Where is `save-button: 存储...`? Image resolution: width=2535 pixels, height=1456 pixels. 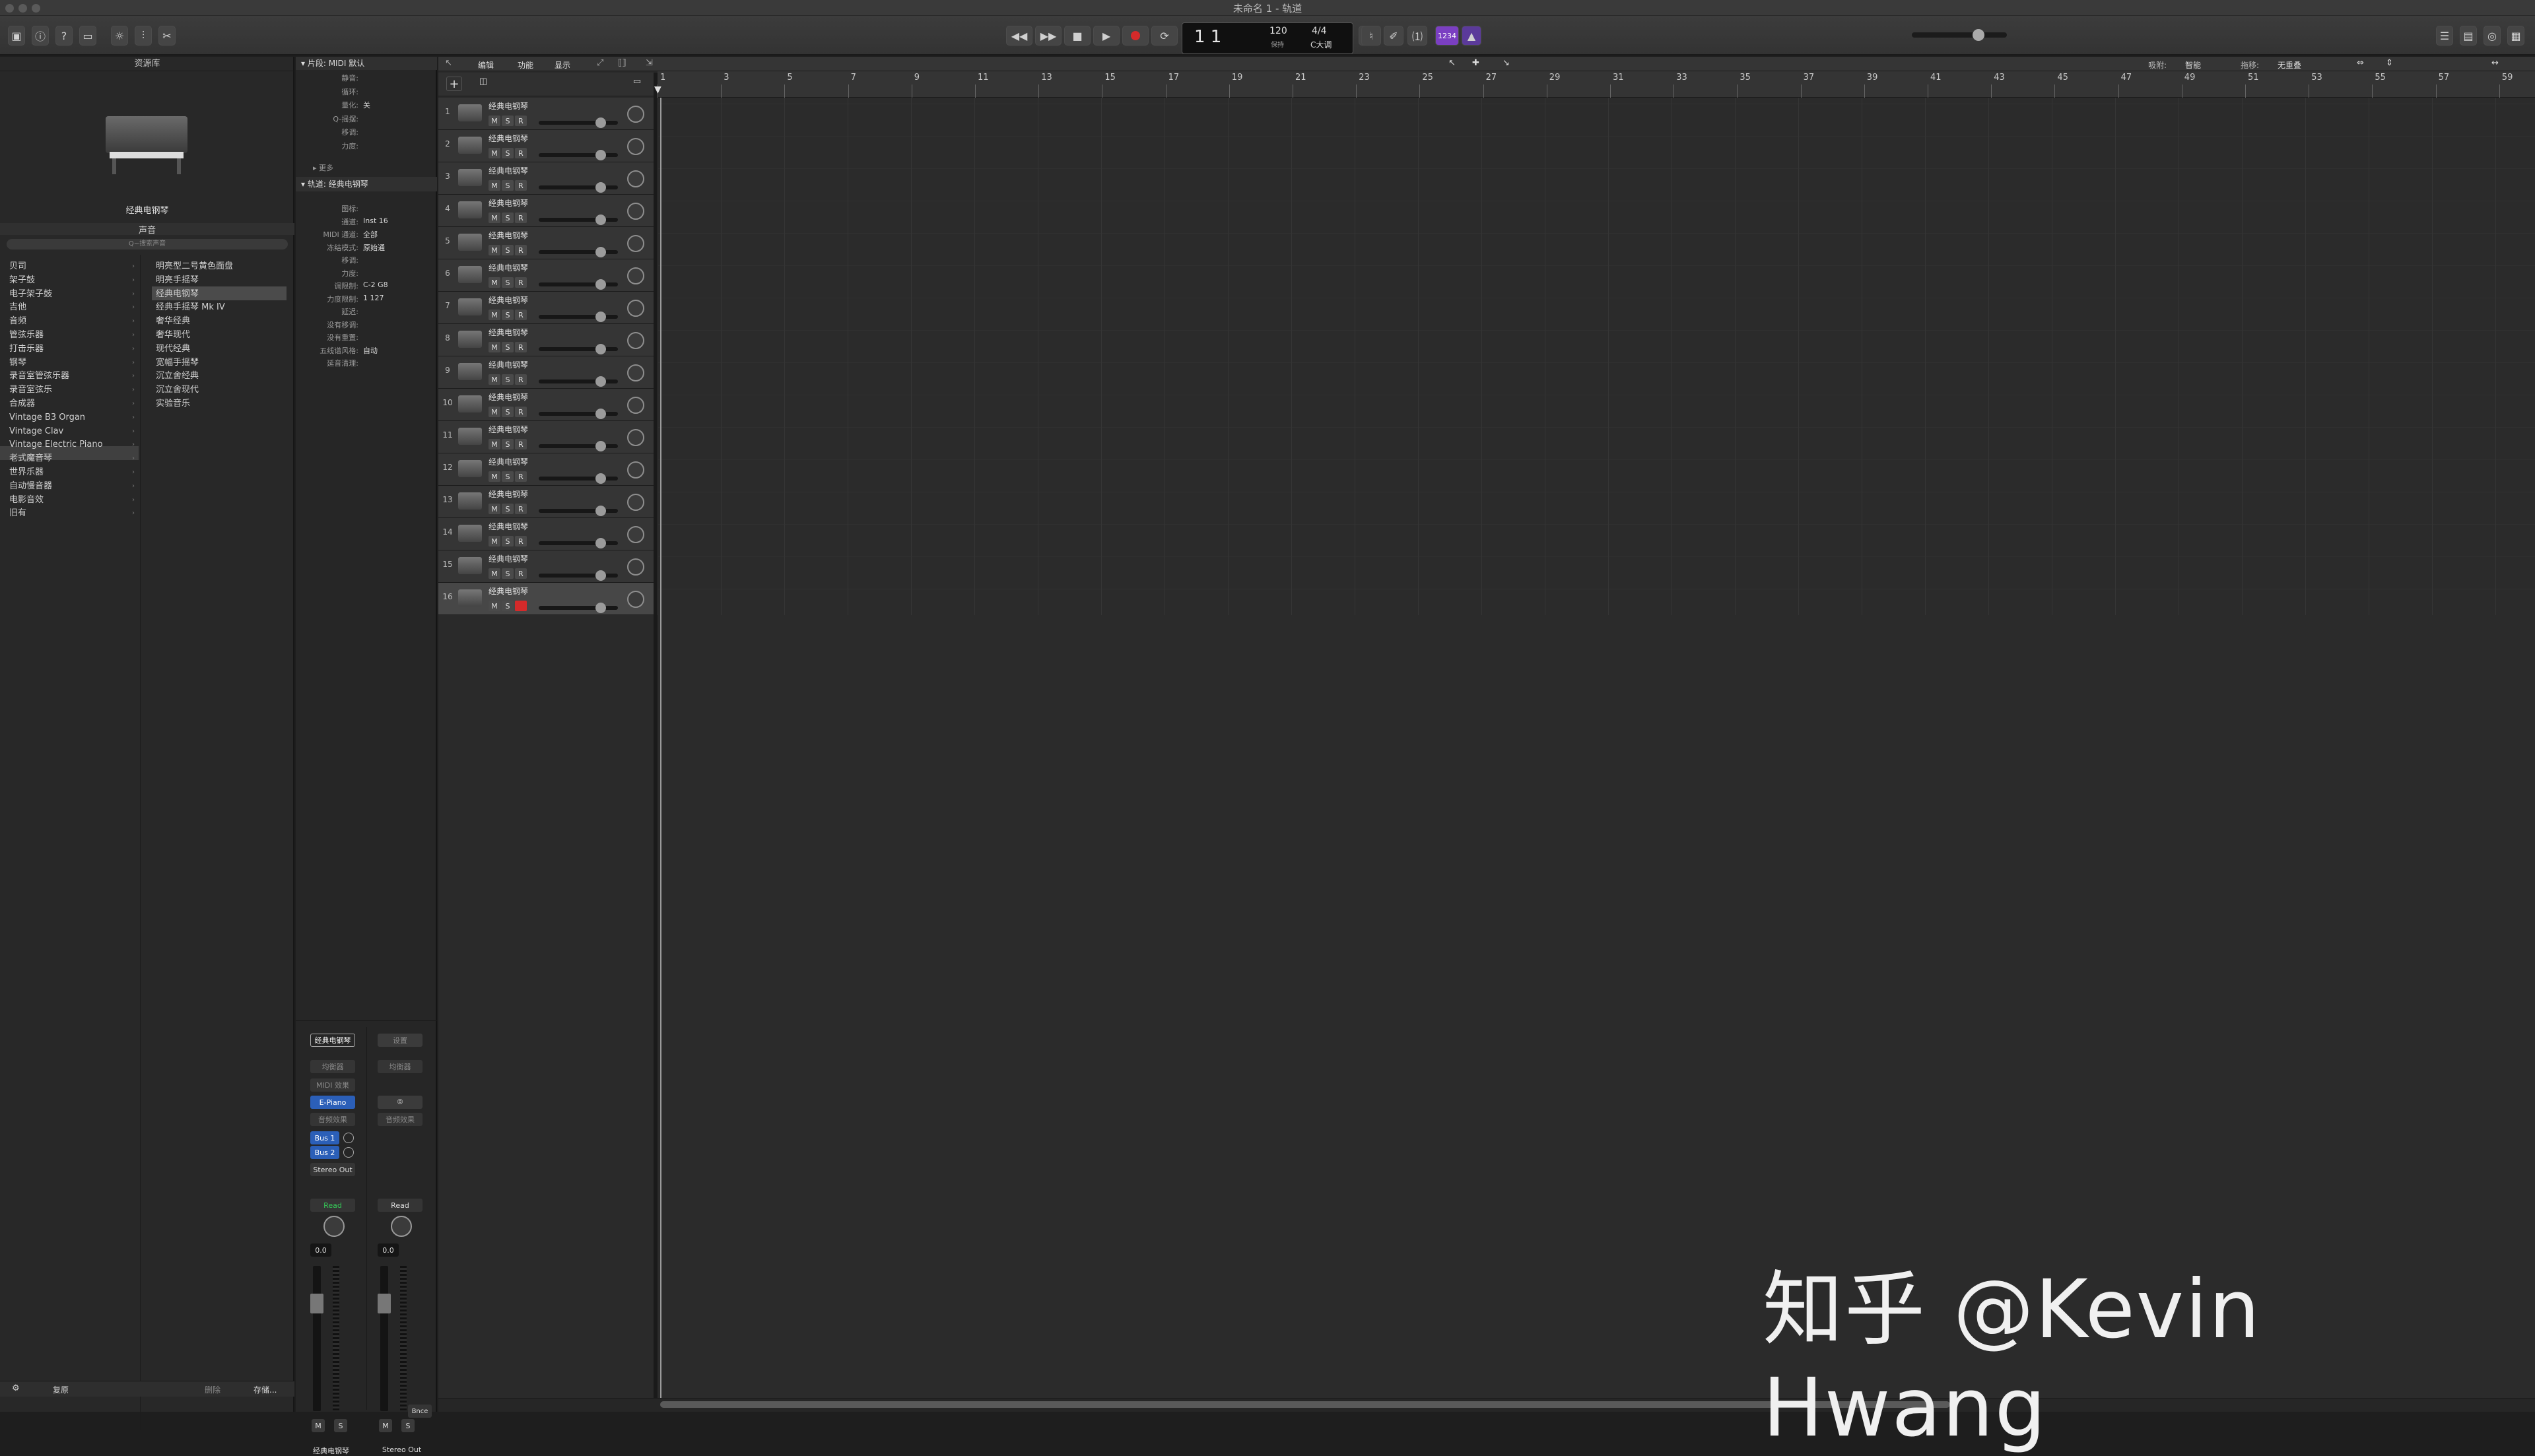 save-button: 存储... is located at coordinates (265, 1389).